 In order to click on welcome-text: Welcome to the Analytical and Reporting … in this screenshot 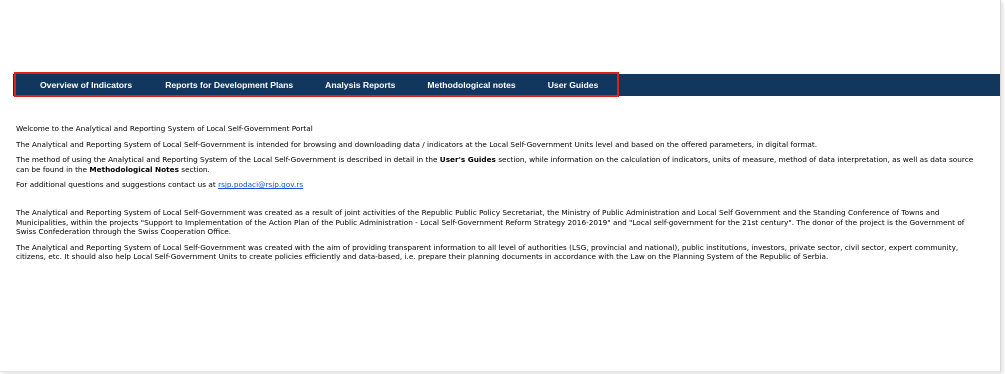, I will do `click(164, 128)`.